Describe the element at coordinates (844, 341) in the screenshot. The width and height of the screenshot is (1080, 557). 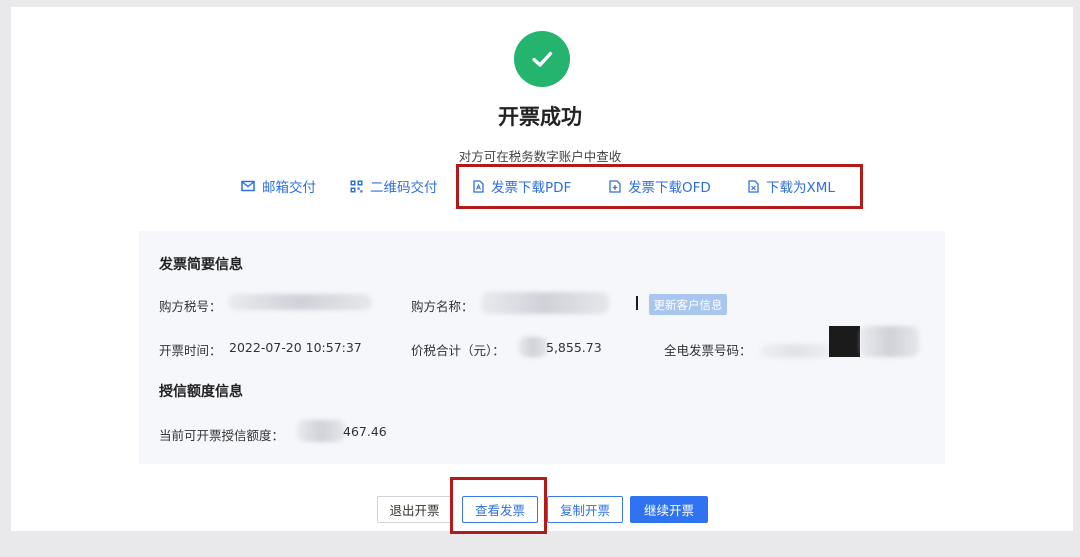
I see `redaction-dark-block` at that location.